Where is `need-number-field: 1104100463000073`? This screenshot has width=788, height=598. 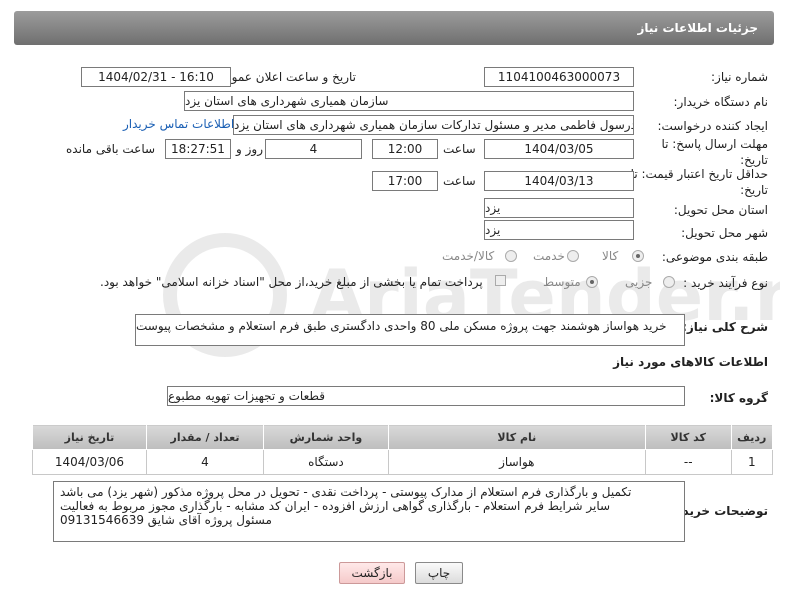 need-number-field: 1104100463000073 is located at coordinates (559, 77).